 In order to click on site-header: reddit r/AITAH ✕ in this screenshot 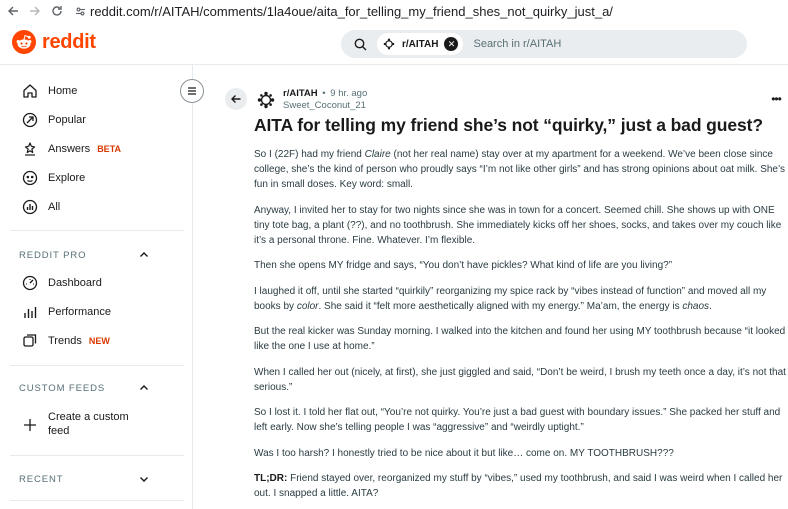, I will do `click(394, 43)`.